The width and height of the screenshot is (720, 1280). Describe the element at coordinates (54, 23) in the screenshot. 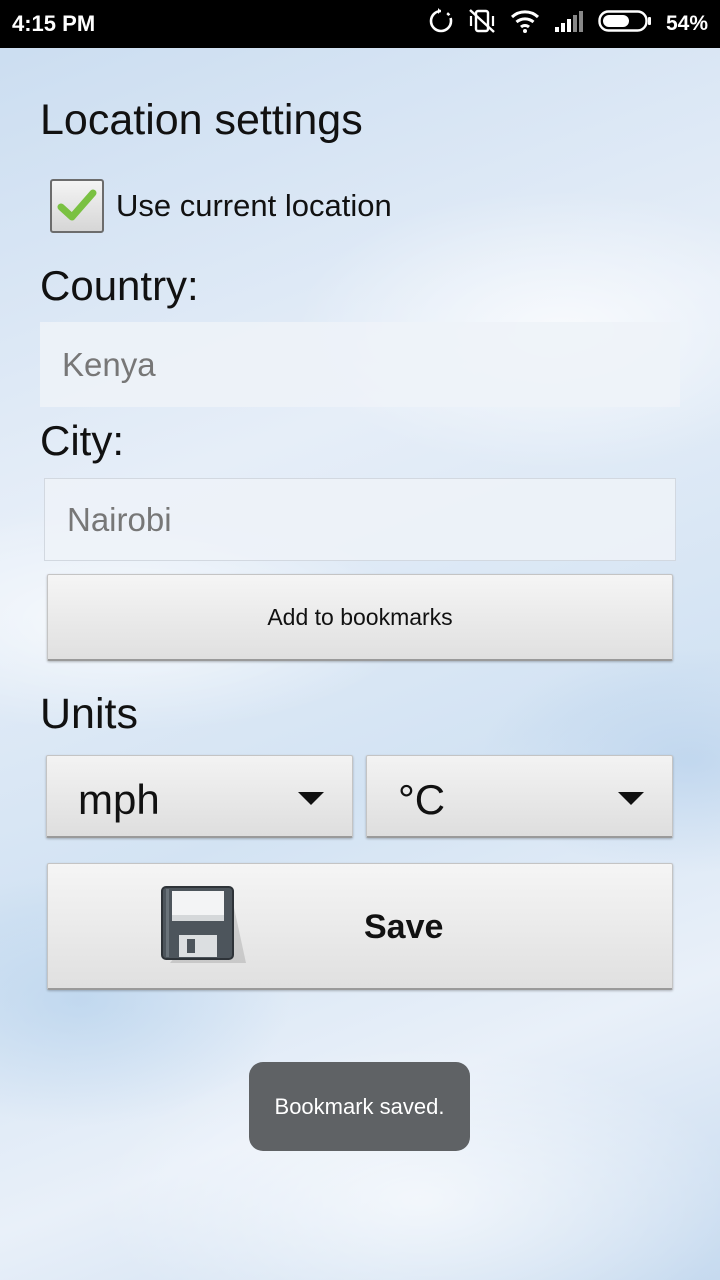

I see `status-time: 4:15 PM` at that location.